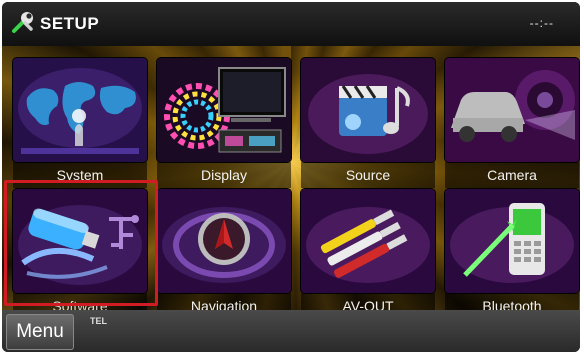 This screenshot has height=354, width=584. I want to click on av-cable-icon, so click(368, 241).